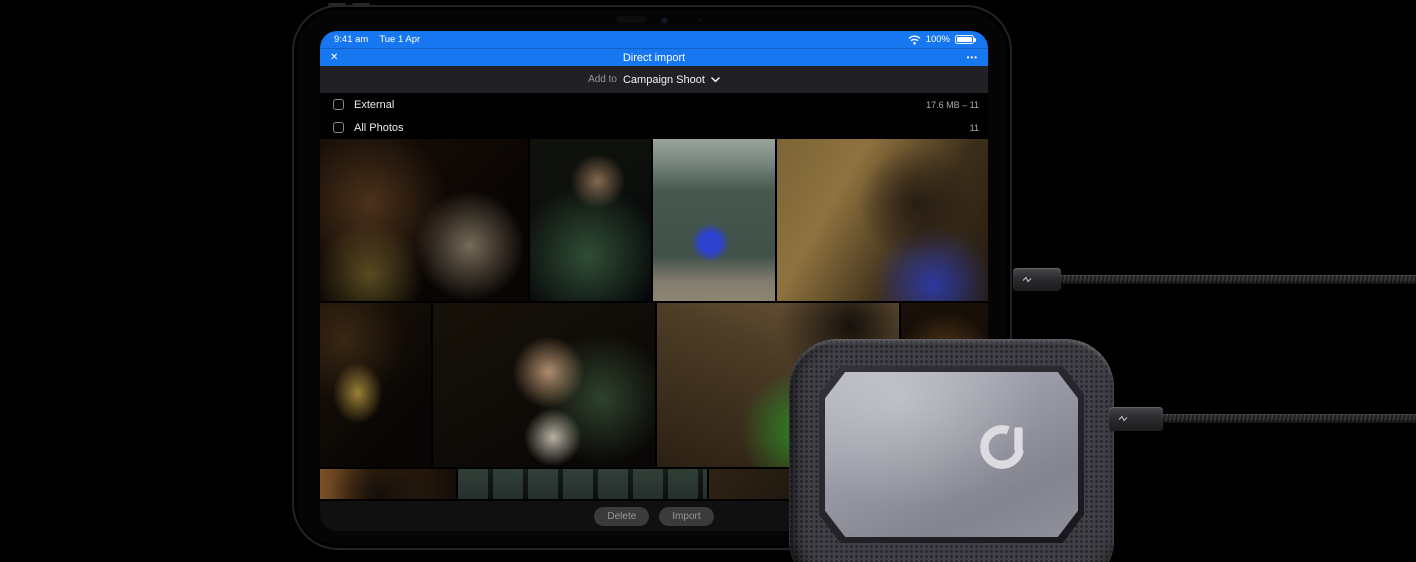  What do you see at coordinates (337, 5) in the screenshot?
I see `top-button` at bounding box center [337, 5].